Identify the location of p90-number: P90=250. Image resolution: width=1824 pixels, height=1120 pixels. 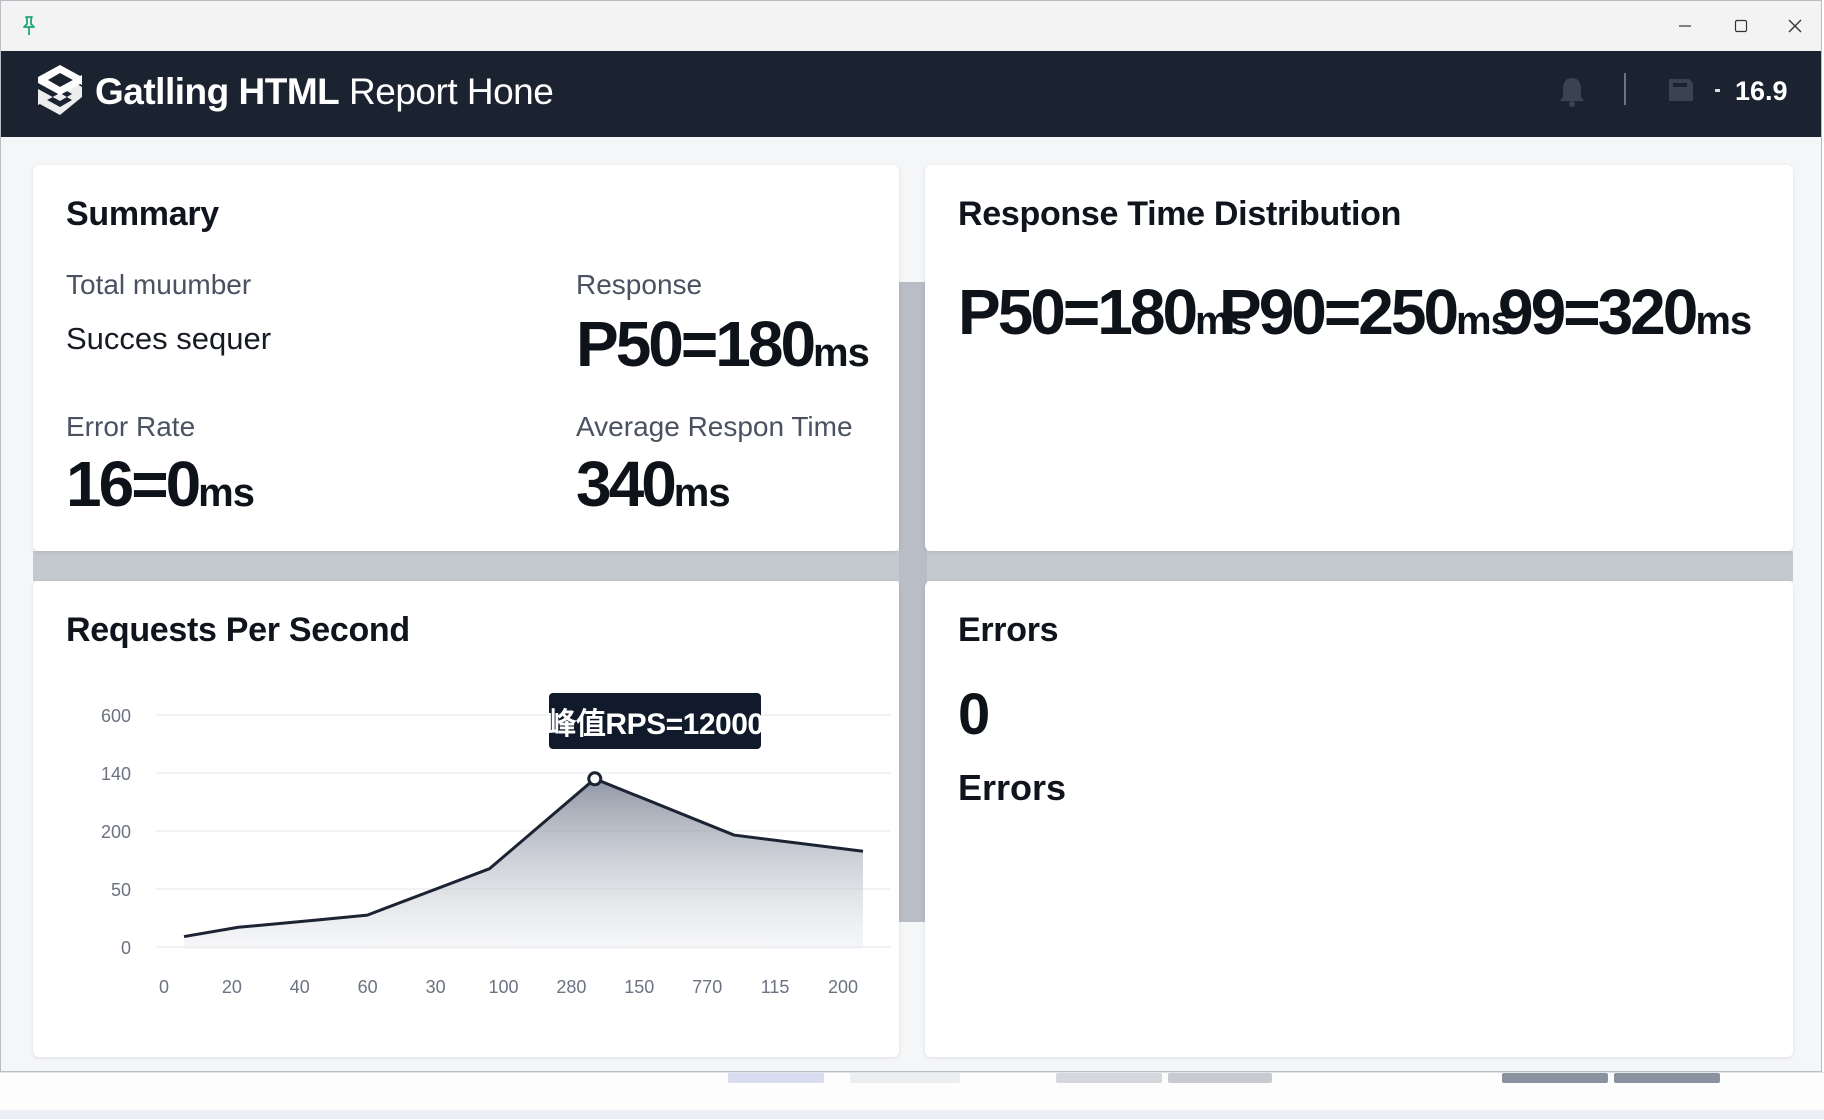
(1339, 312).